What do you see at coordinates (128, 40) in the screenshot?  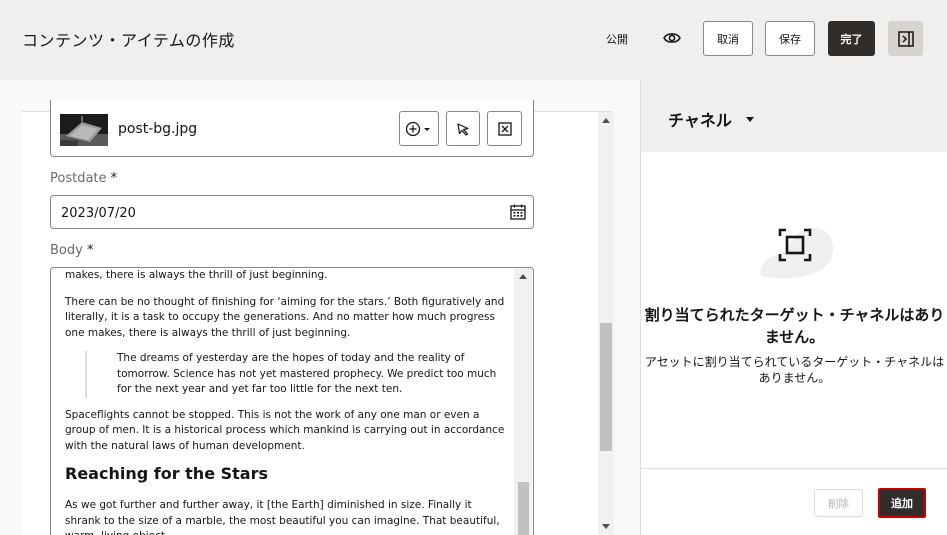 I see `page-title: コンテンツ・アイテムの作成` at bounding box center [128, 40].